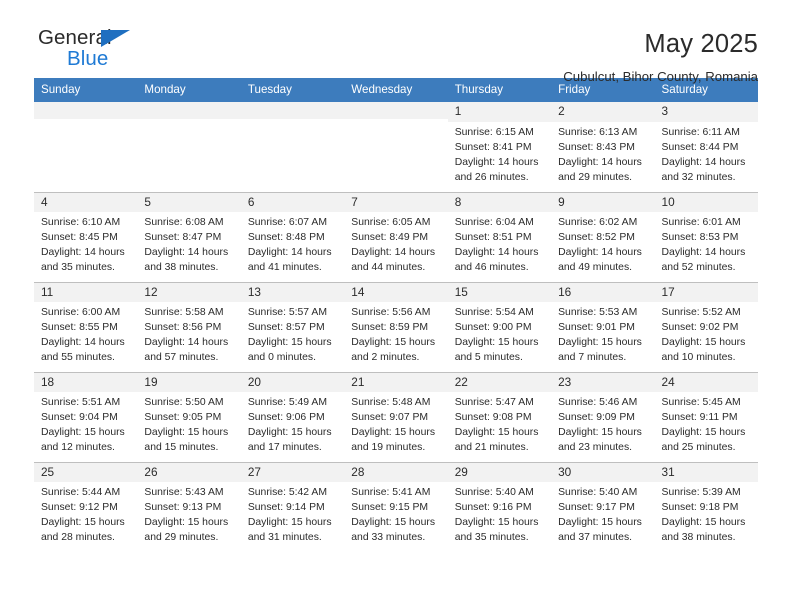  What do you see at coordinates (86, 202) in the screenshot?
I see `day-number: 4` at bounding box center [86, 202].